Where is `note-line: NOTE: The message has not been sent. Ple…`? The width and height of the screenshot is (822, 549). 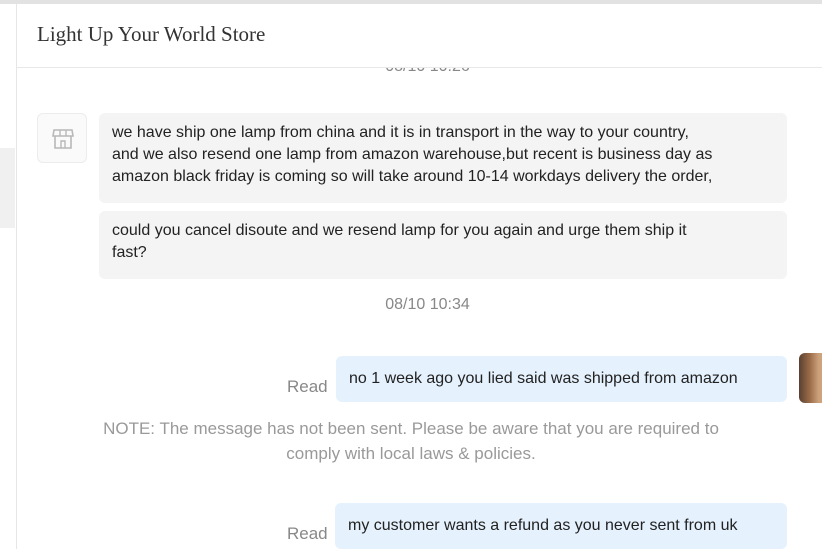
note-line: NOTE: The message has not been sent. Ple… is located at coordinates (411, 428).